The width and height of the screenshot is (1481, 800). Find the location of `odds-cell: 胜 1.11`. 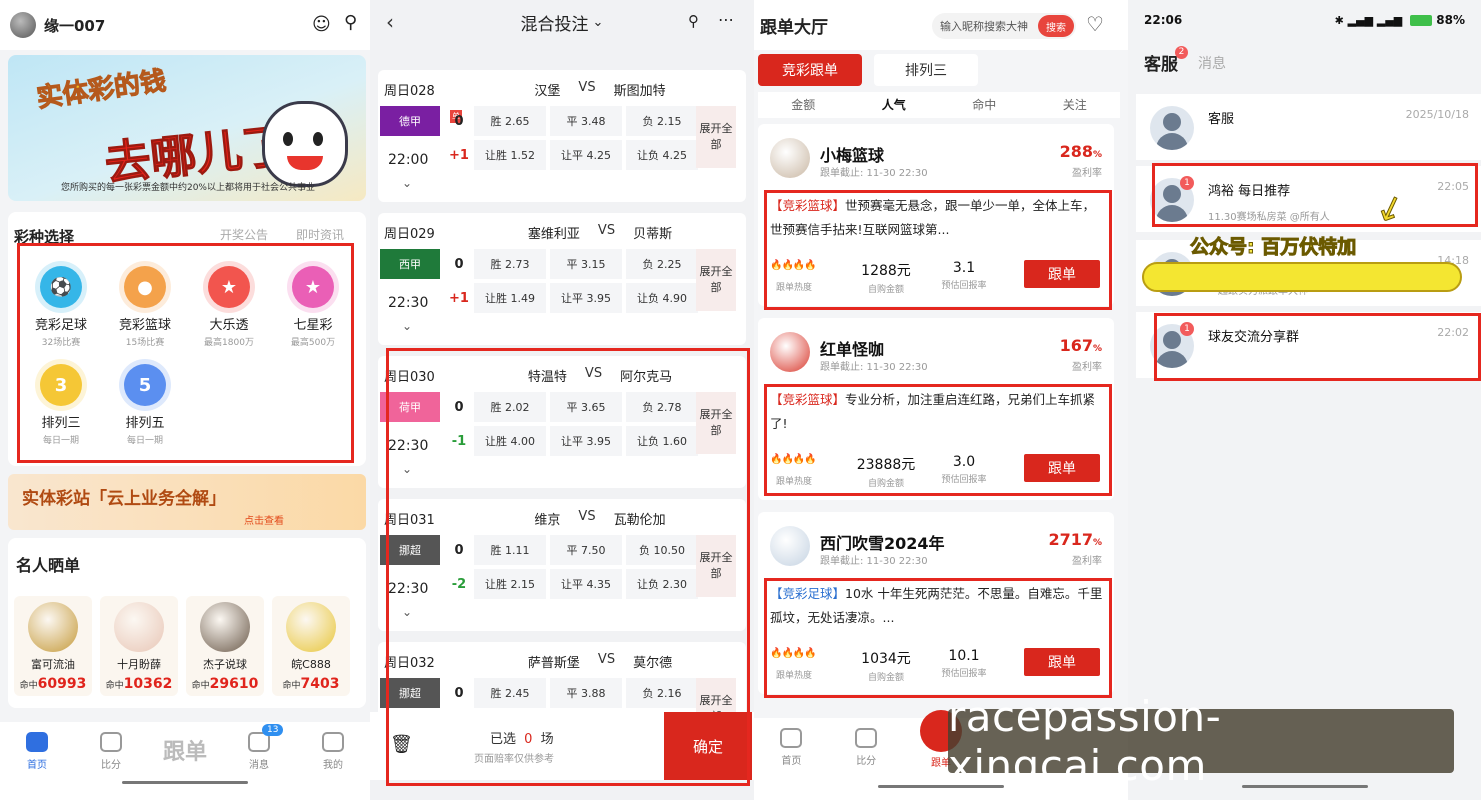

odds-cell: 胜 1.11 is located at coordinates (510, 550).